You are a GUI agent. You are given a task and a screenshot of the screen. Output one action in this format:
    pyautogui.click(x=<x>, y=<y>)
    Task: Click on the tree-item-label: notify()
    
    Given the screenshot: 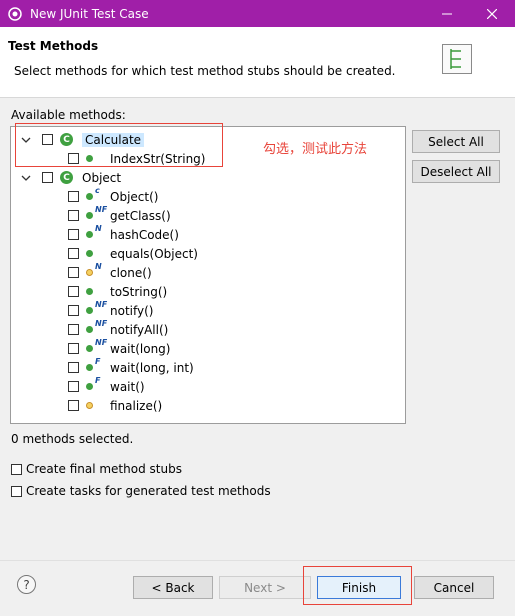 What is the action you would take?
    pyautogui.click(x=132, y=310)
    